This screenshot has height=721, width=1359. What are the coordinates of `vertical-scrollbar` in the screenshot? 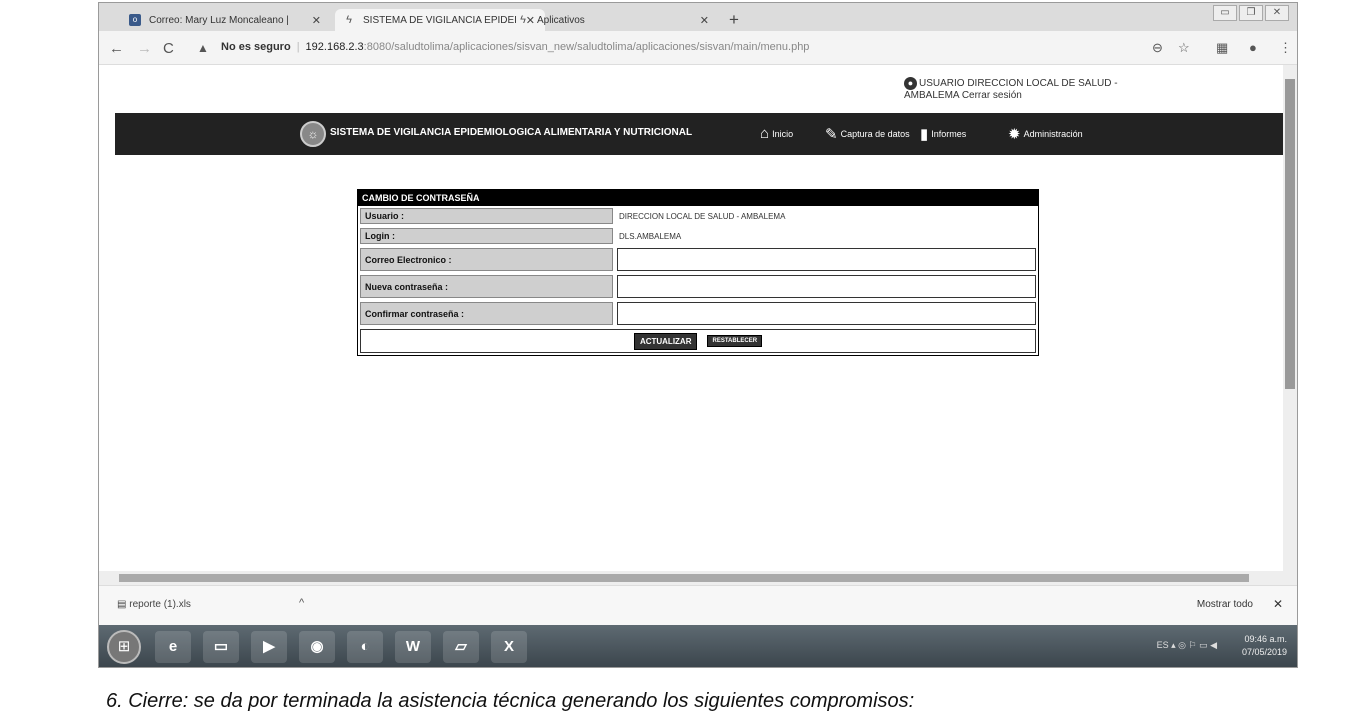 It's located at (1290, 325).